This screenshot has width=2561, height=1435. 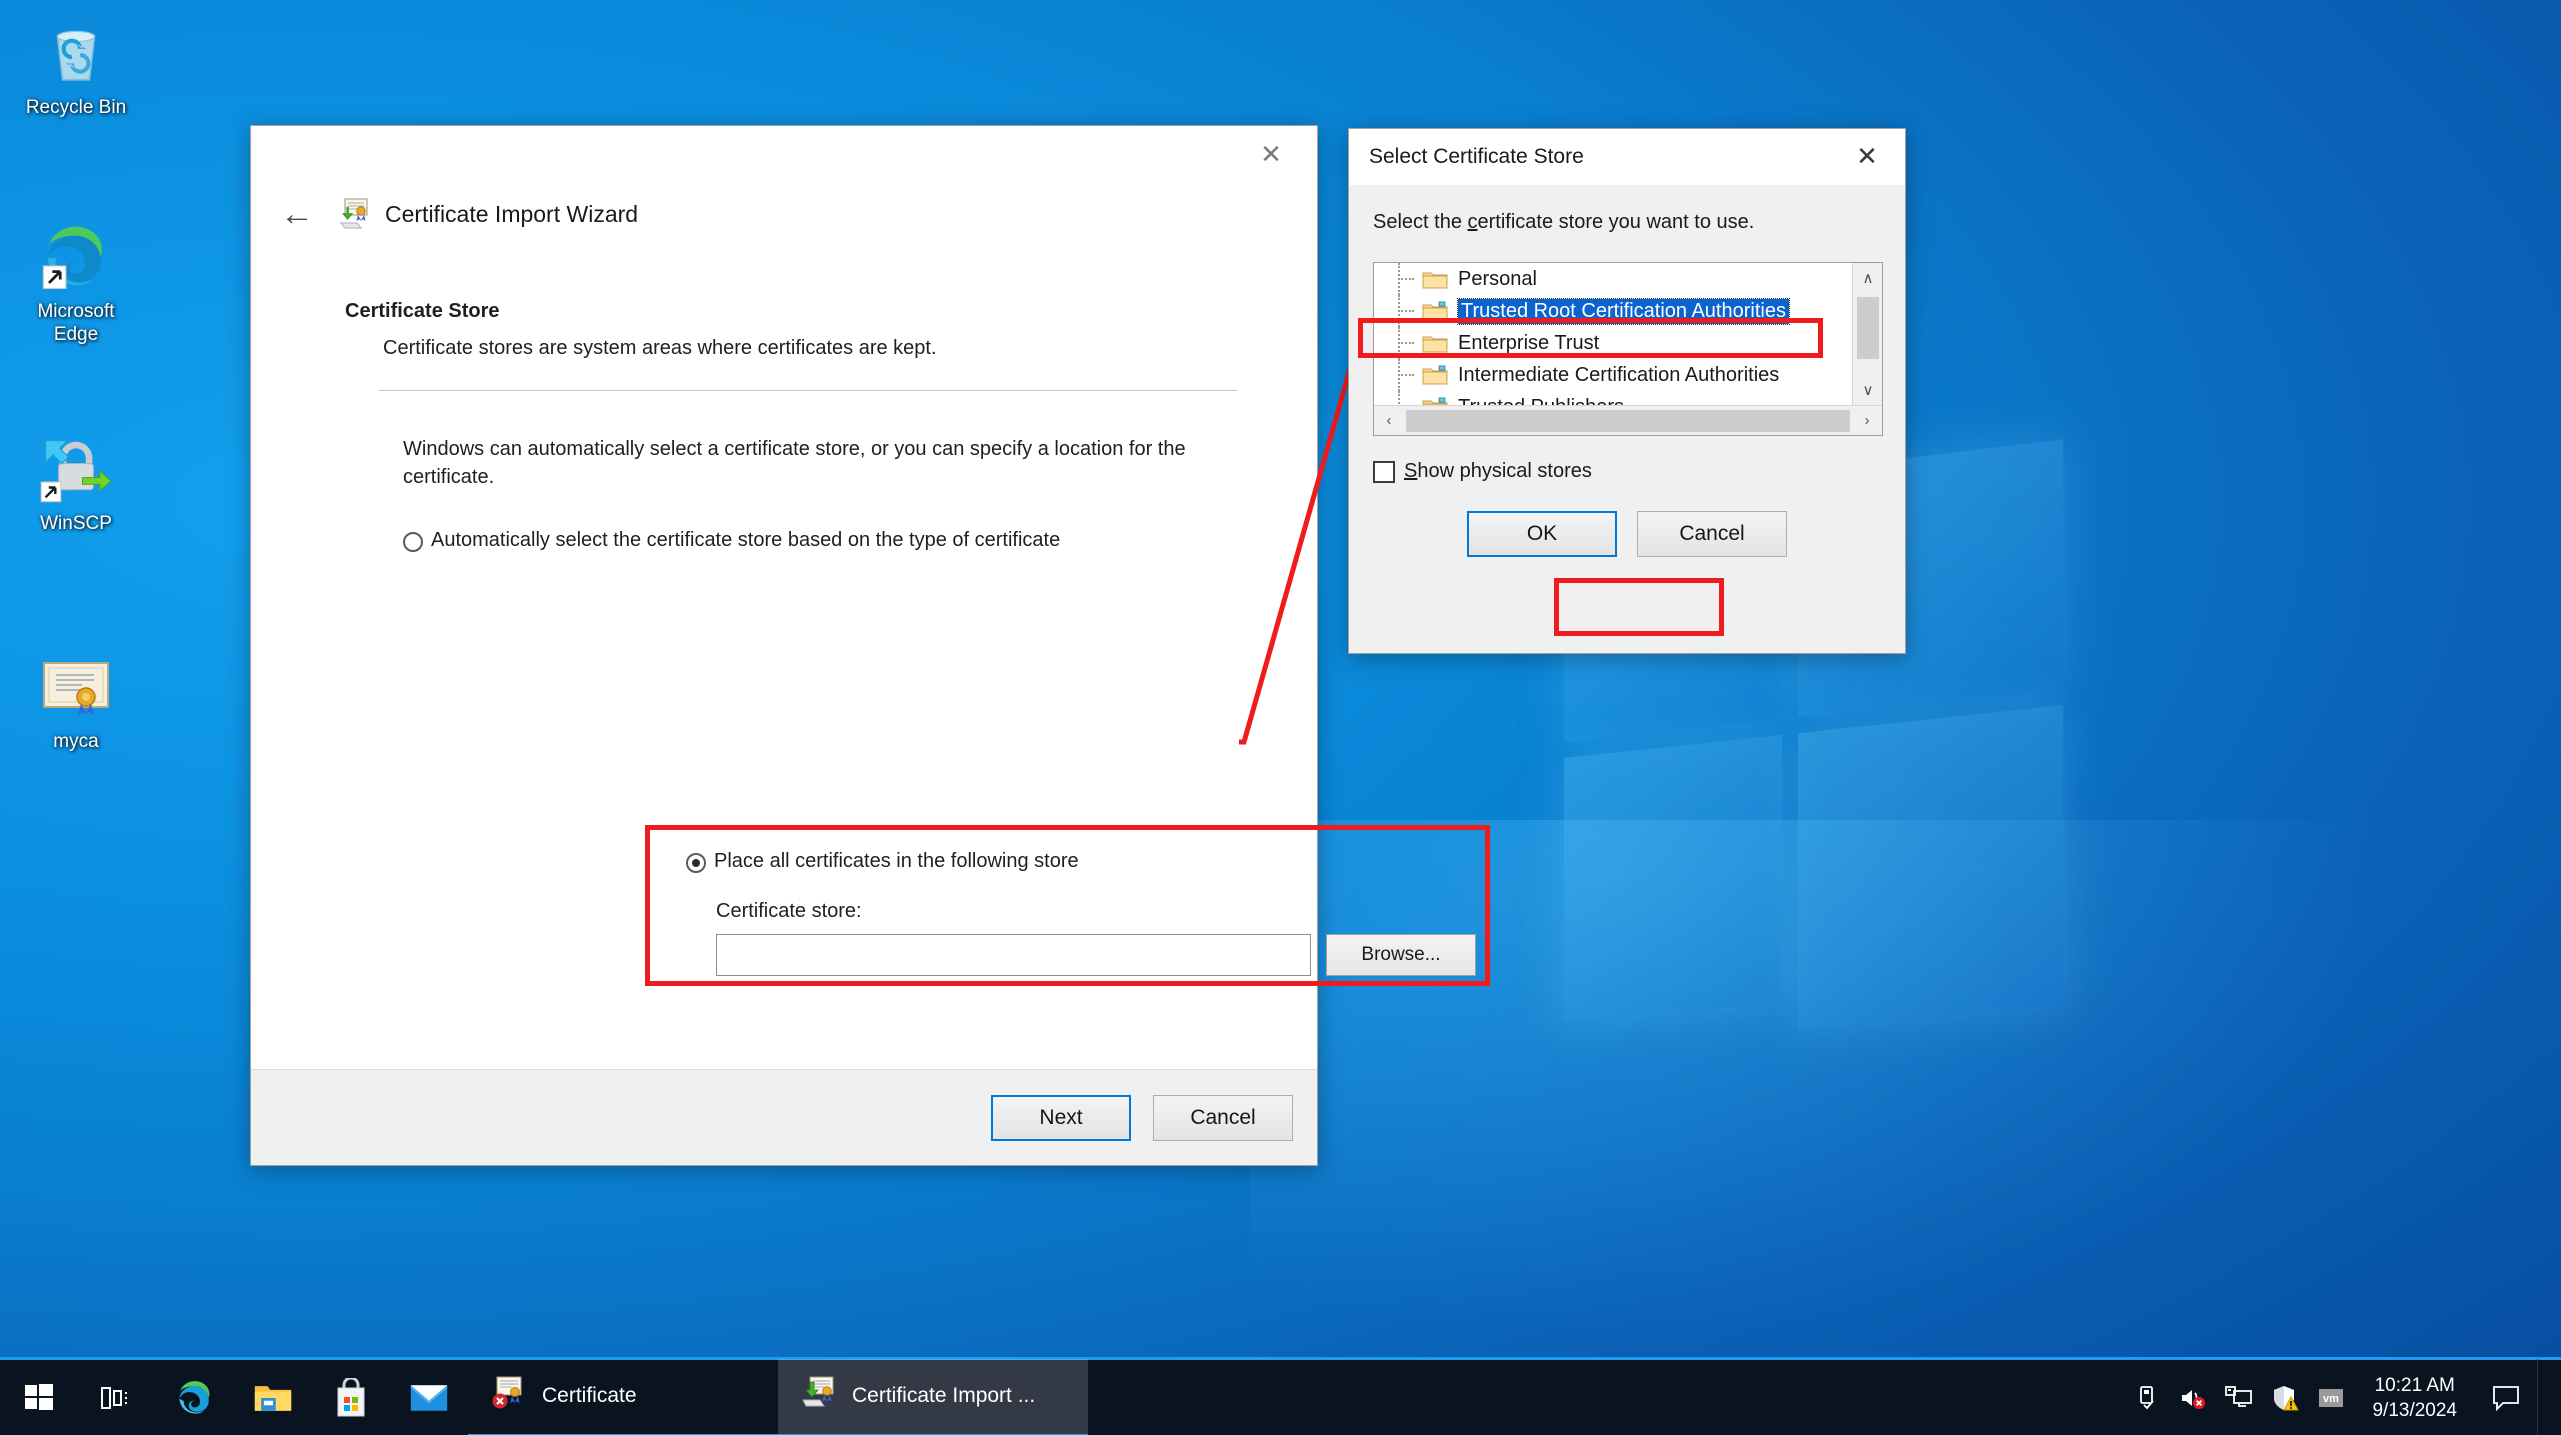 What do you see at coordinates (1627, 534) in the screenshot?
I see `dialog-button-row: OK Cancel` at bounding box center [1627, 534].